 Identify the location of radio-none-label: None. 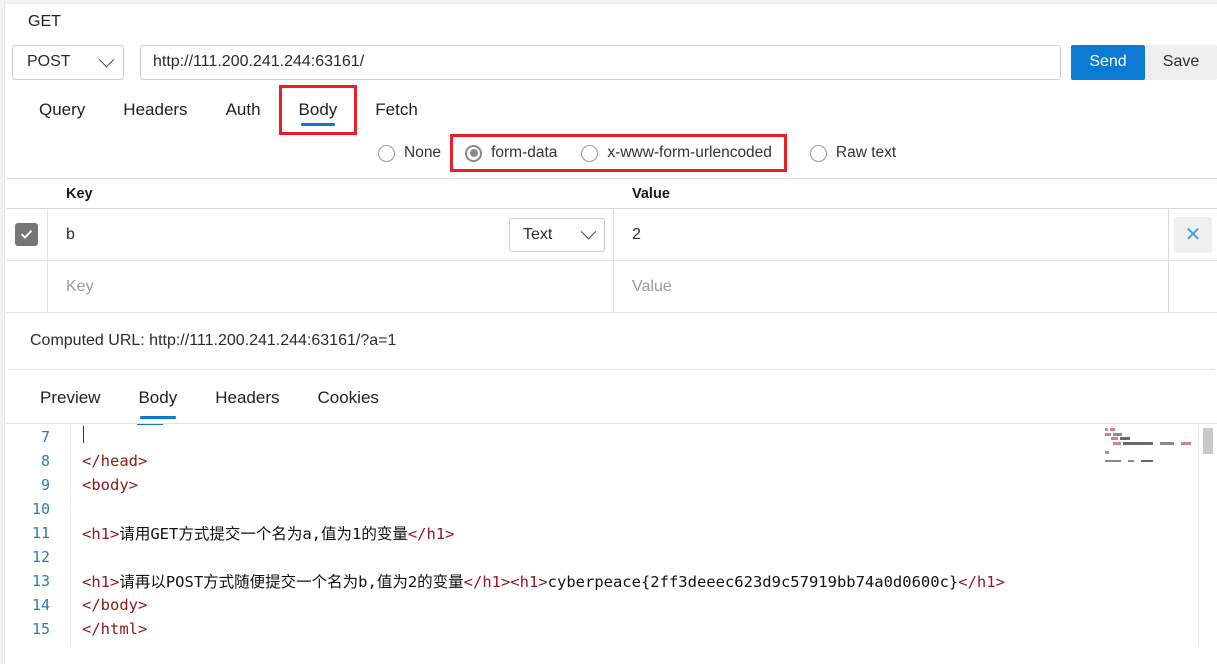
(423, 152).